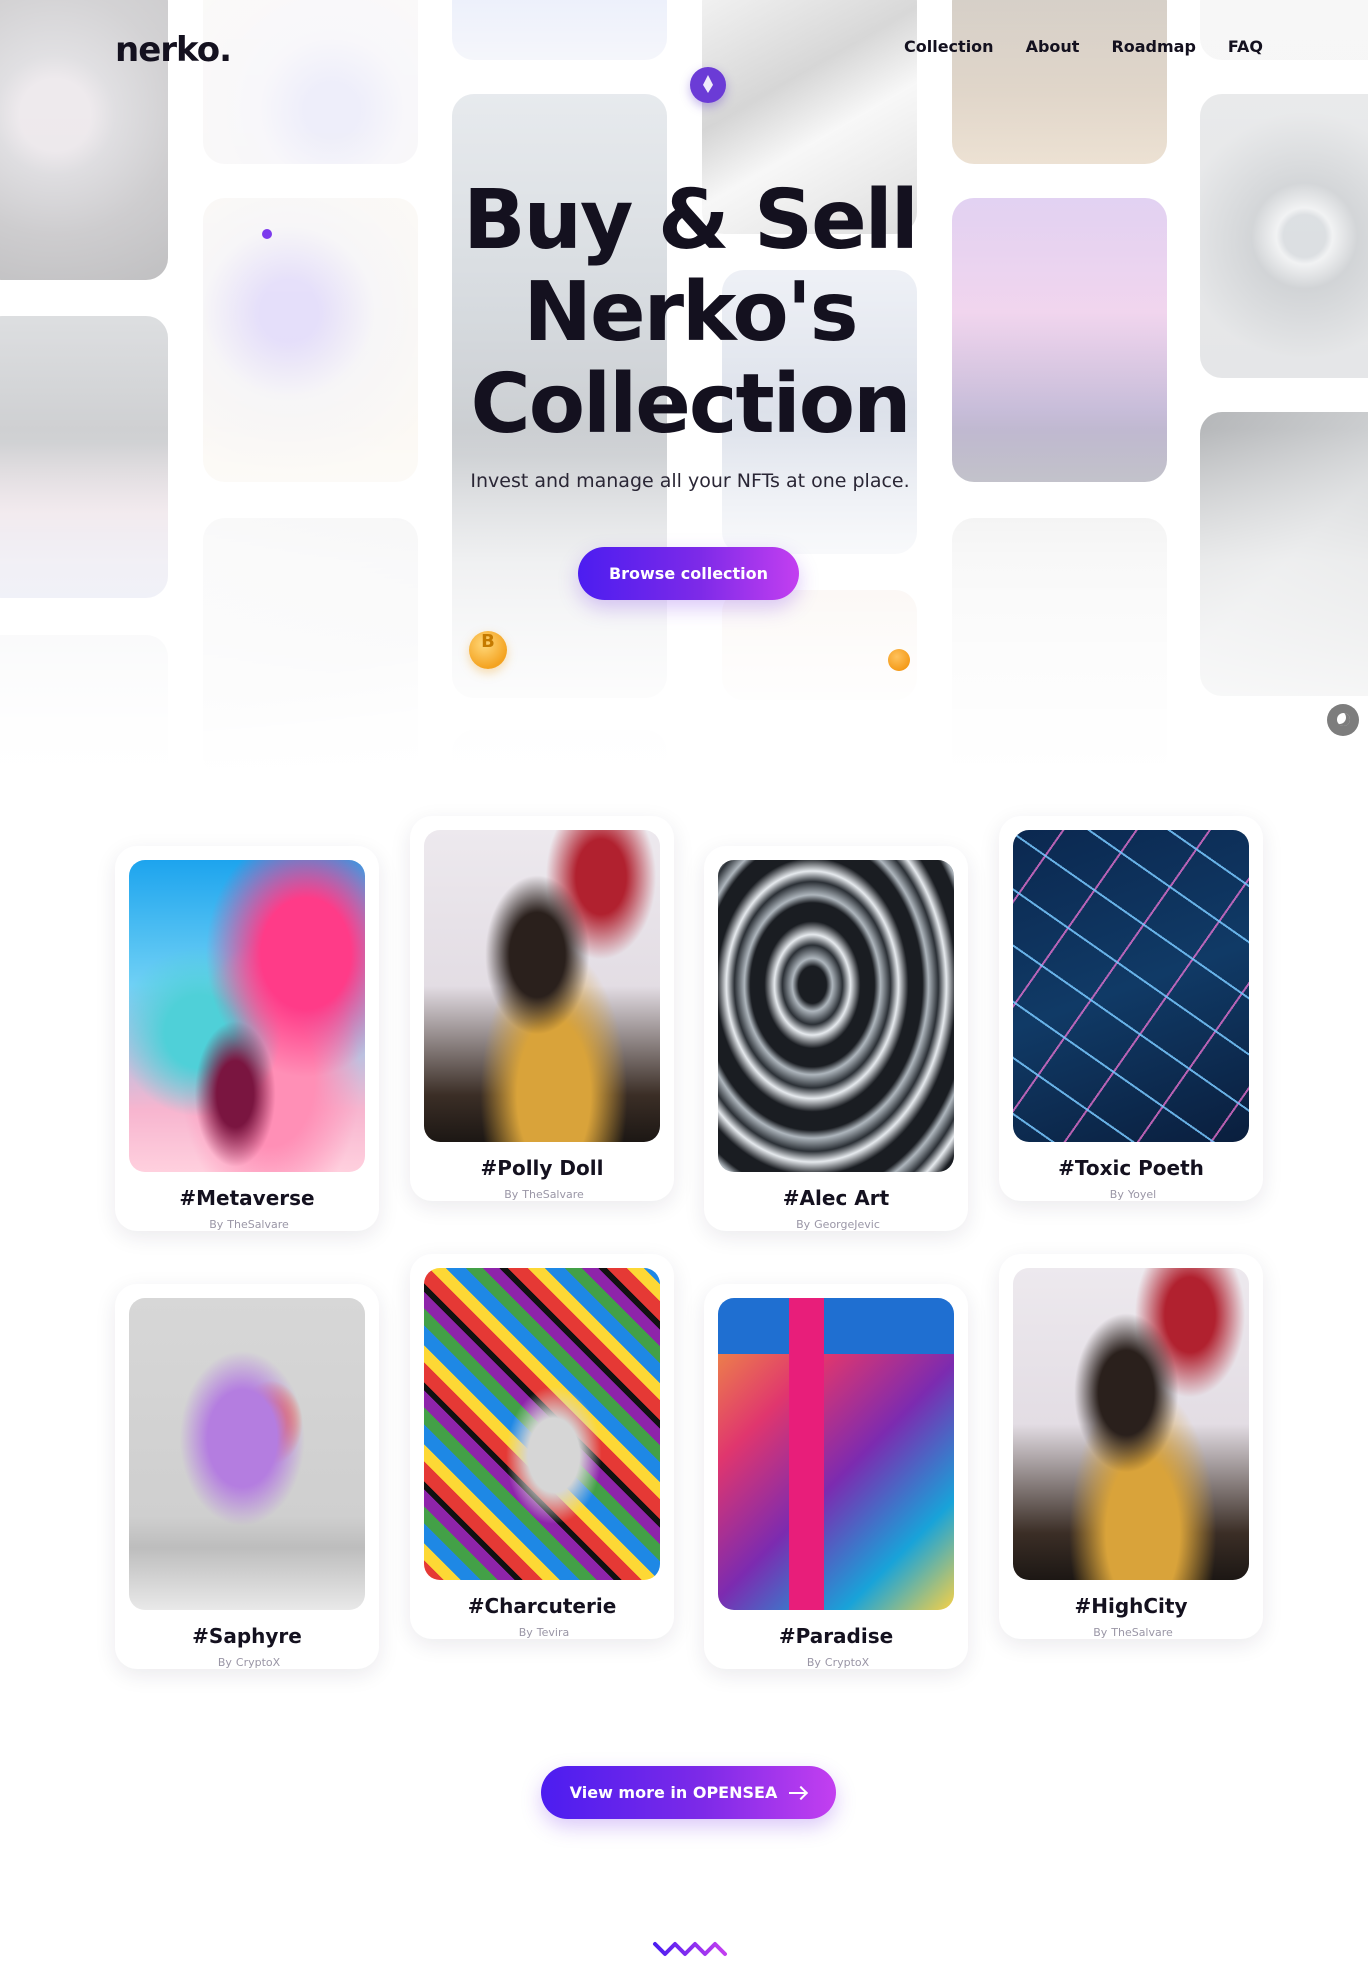 Image resolution: width=1368 pixels, height=1965 pixels. I want to click on nav-item-roadmap: Roadmap, so click(1153, 46).